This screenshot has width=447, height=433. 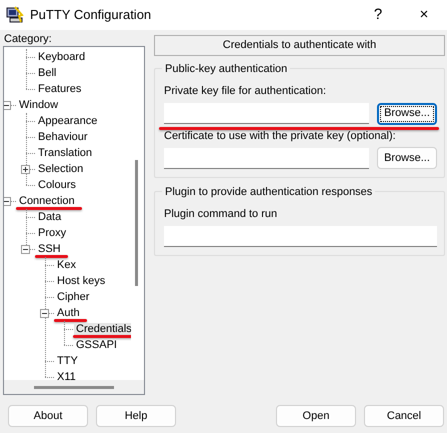 What do you see at coordinates (65, 153) in the screenshot?
I see `tree-item: Translation` at bounding box center [65, 153].